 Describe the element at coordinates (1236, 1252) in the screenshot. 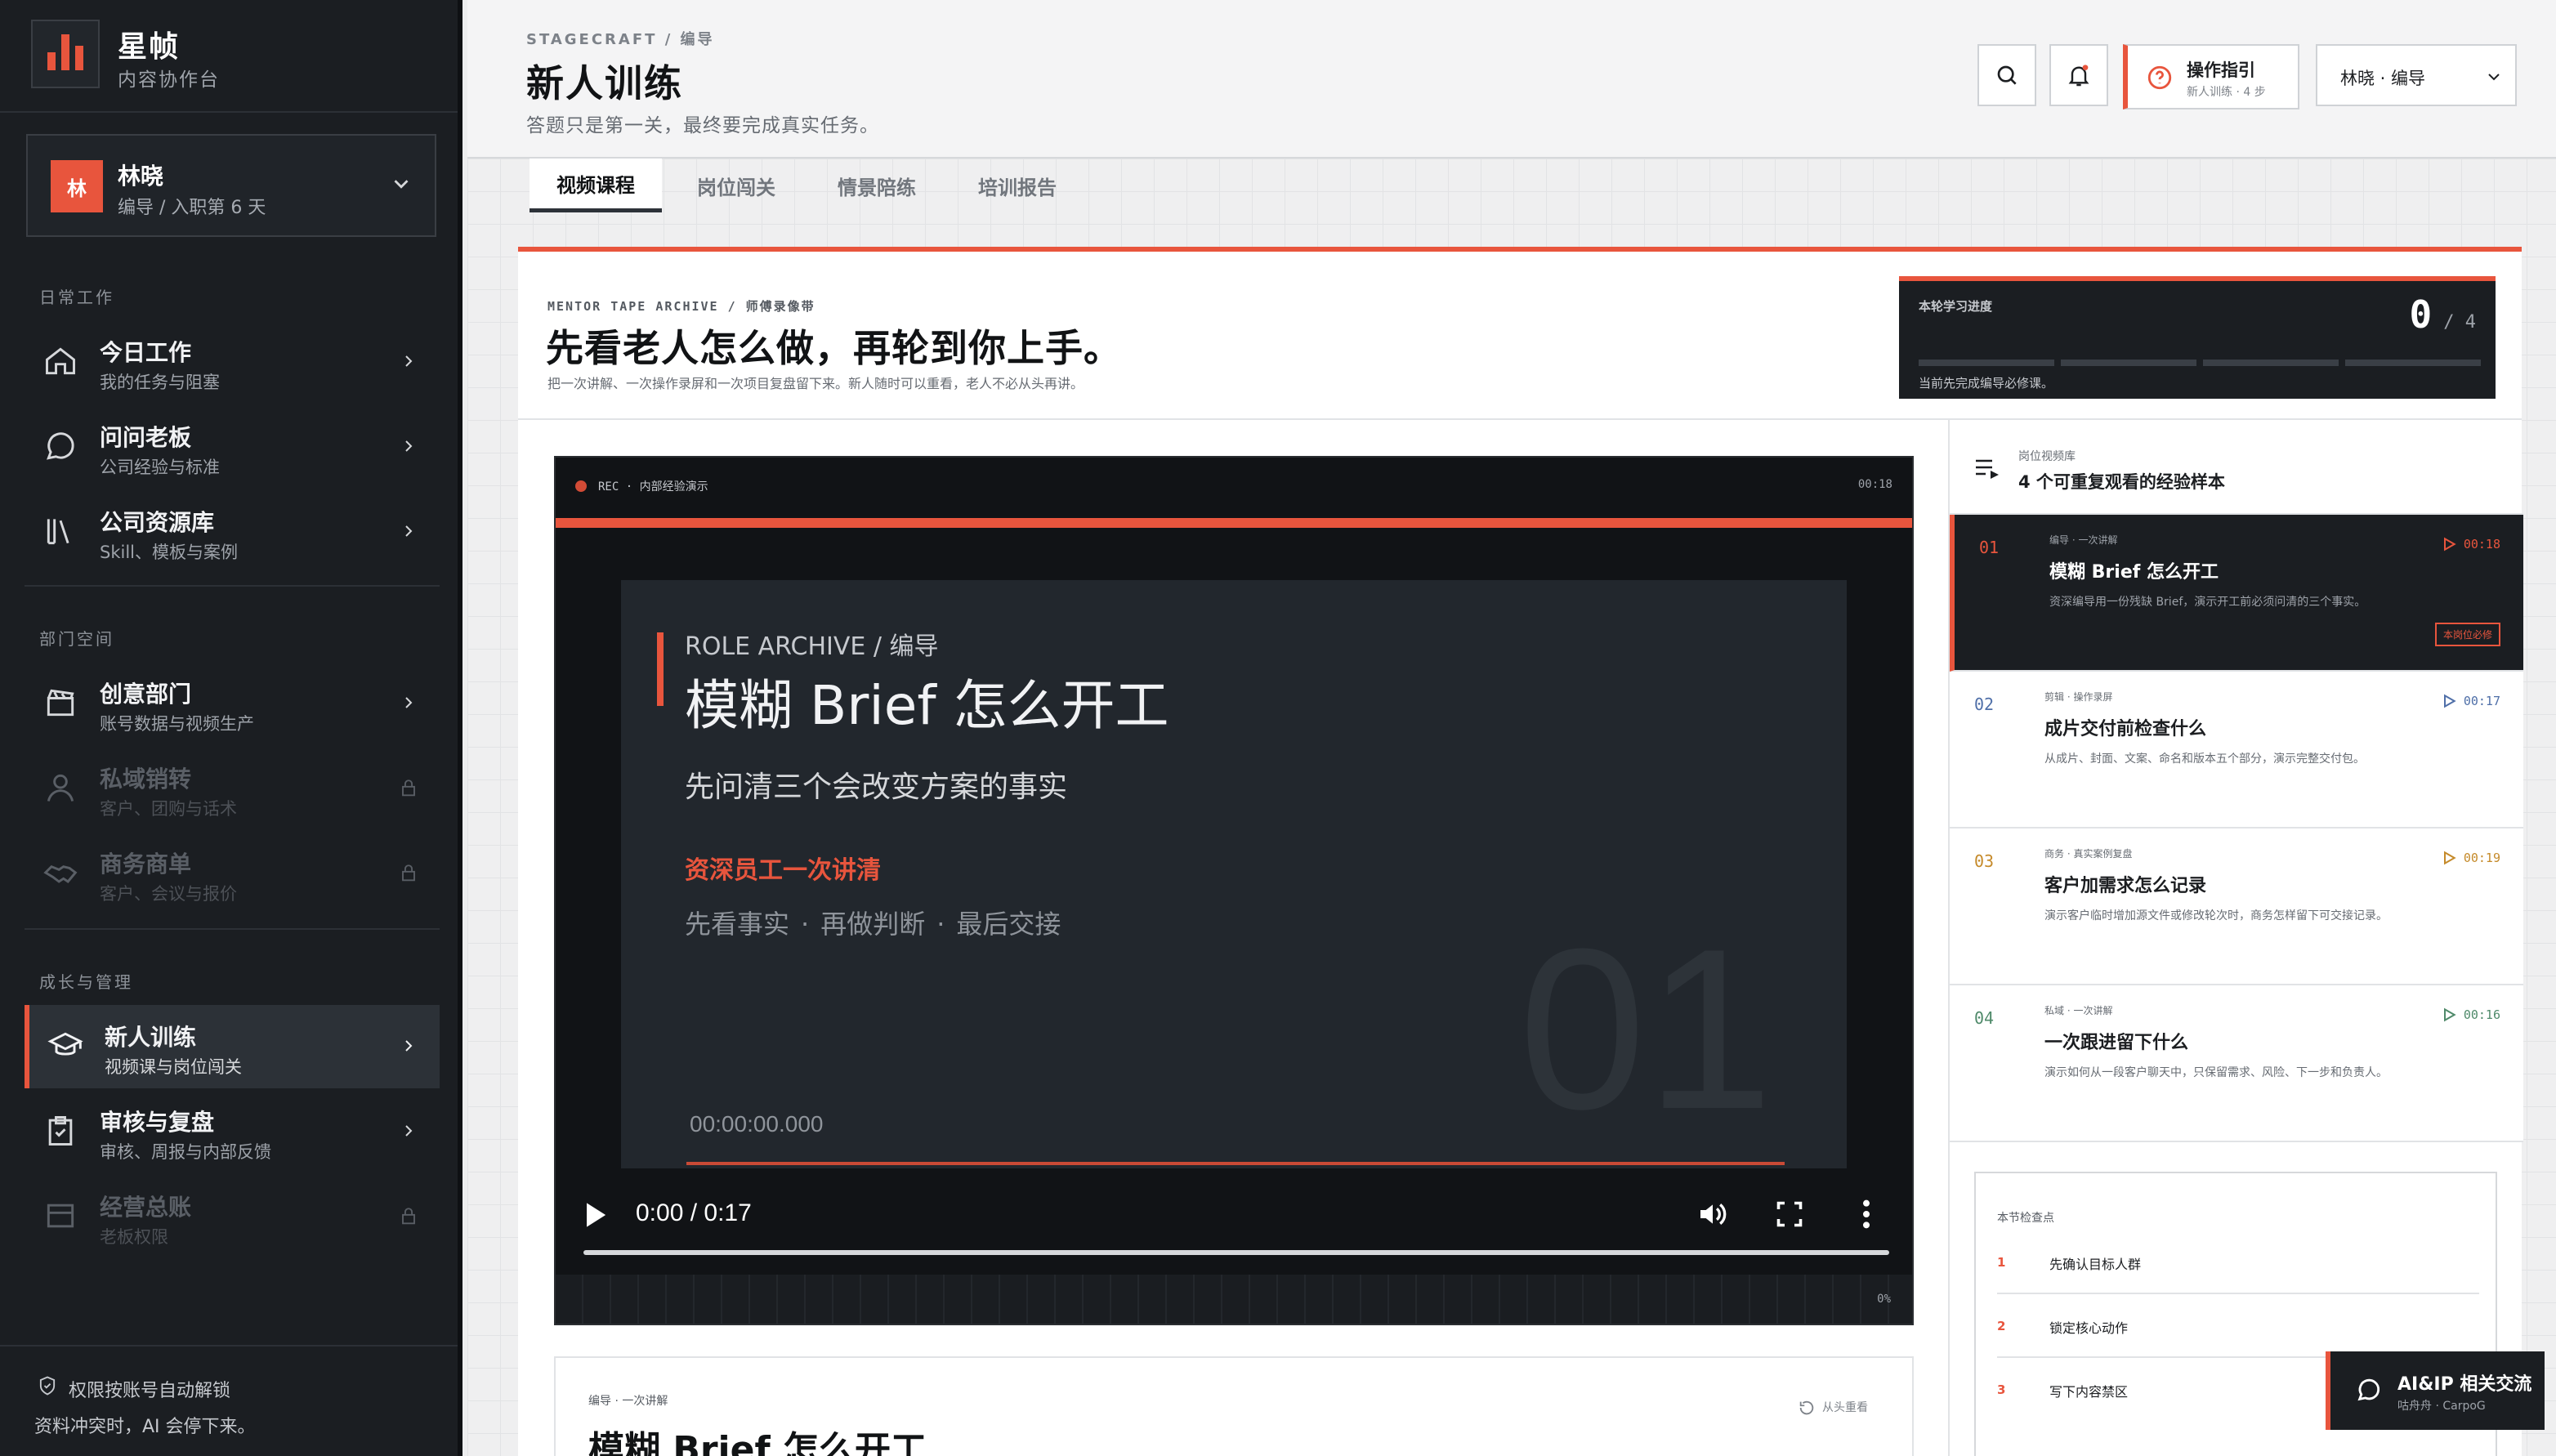

I see `video-seek-bar` at that location.